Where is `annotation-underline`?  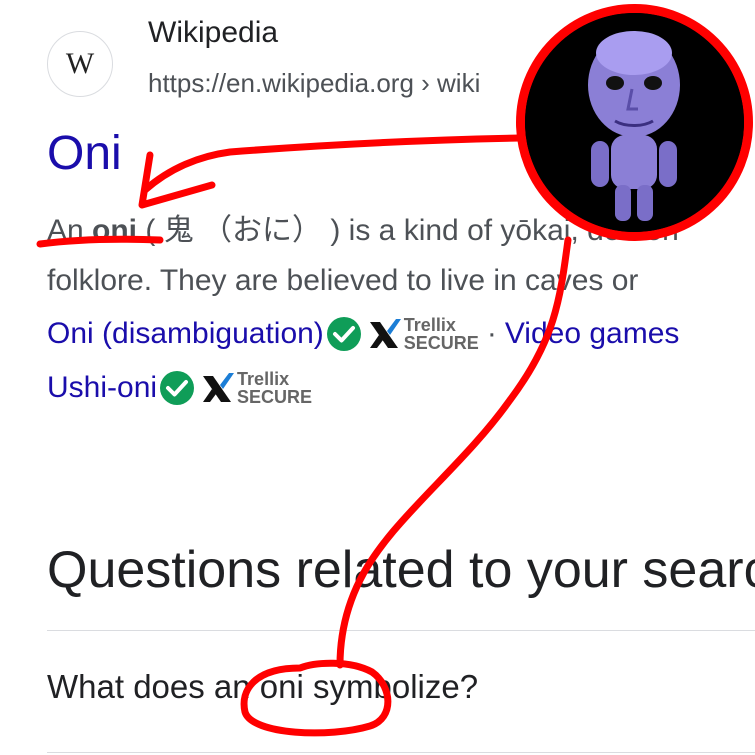
annotation-underline is located at coordinates (100, 241).